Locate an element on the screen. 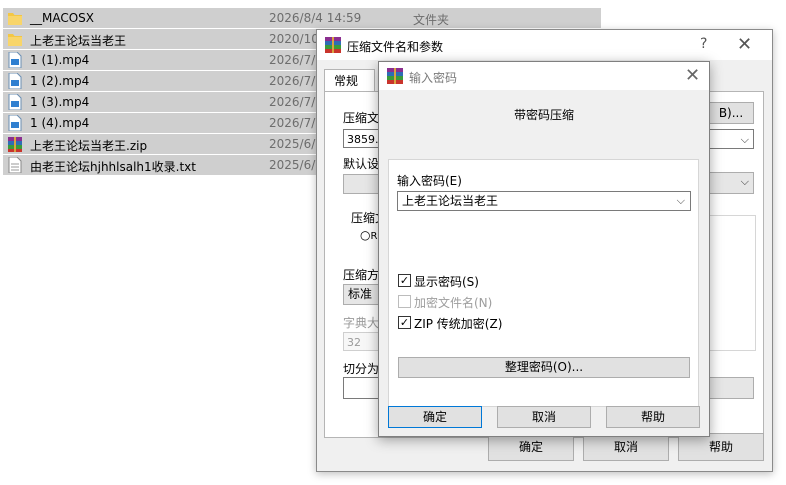 The width and height of the screenshot is (786, 485). show-password-label: 显示密码(S) is located at coordinates (446, 281).